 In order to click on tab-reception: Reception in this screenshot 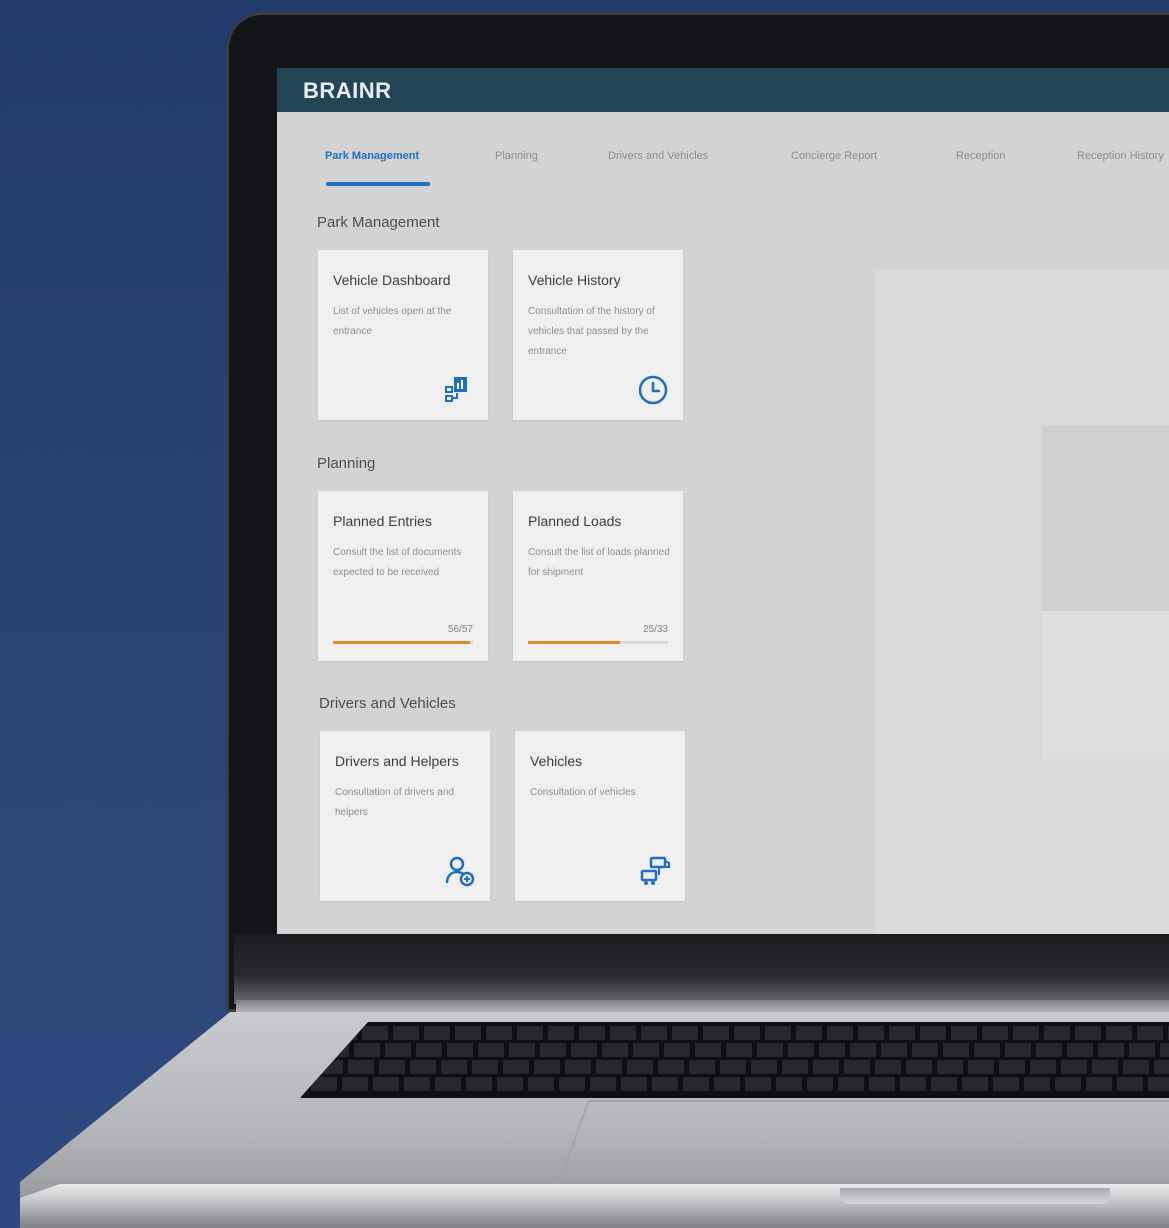, I will do `click(981, 156)`.